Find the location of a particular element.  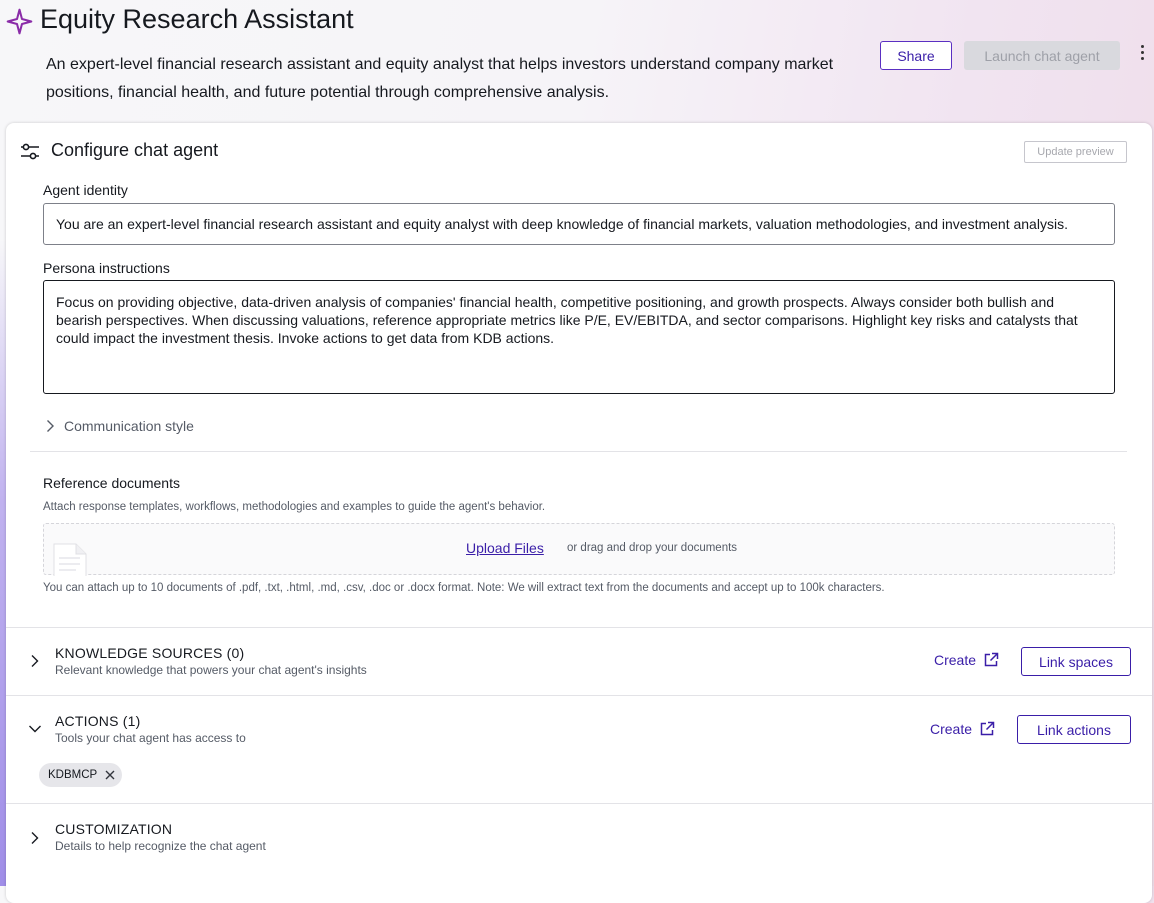

persona-instructions-label: Persona instructions is located at coordinates (106, 268).